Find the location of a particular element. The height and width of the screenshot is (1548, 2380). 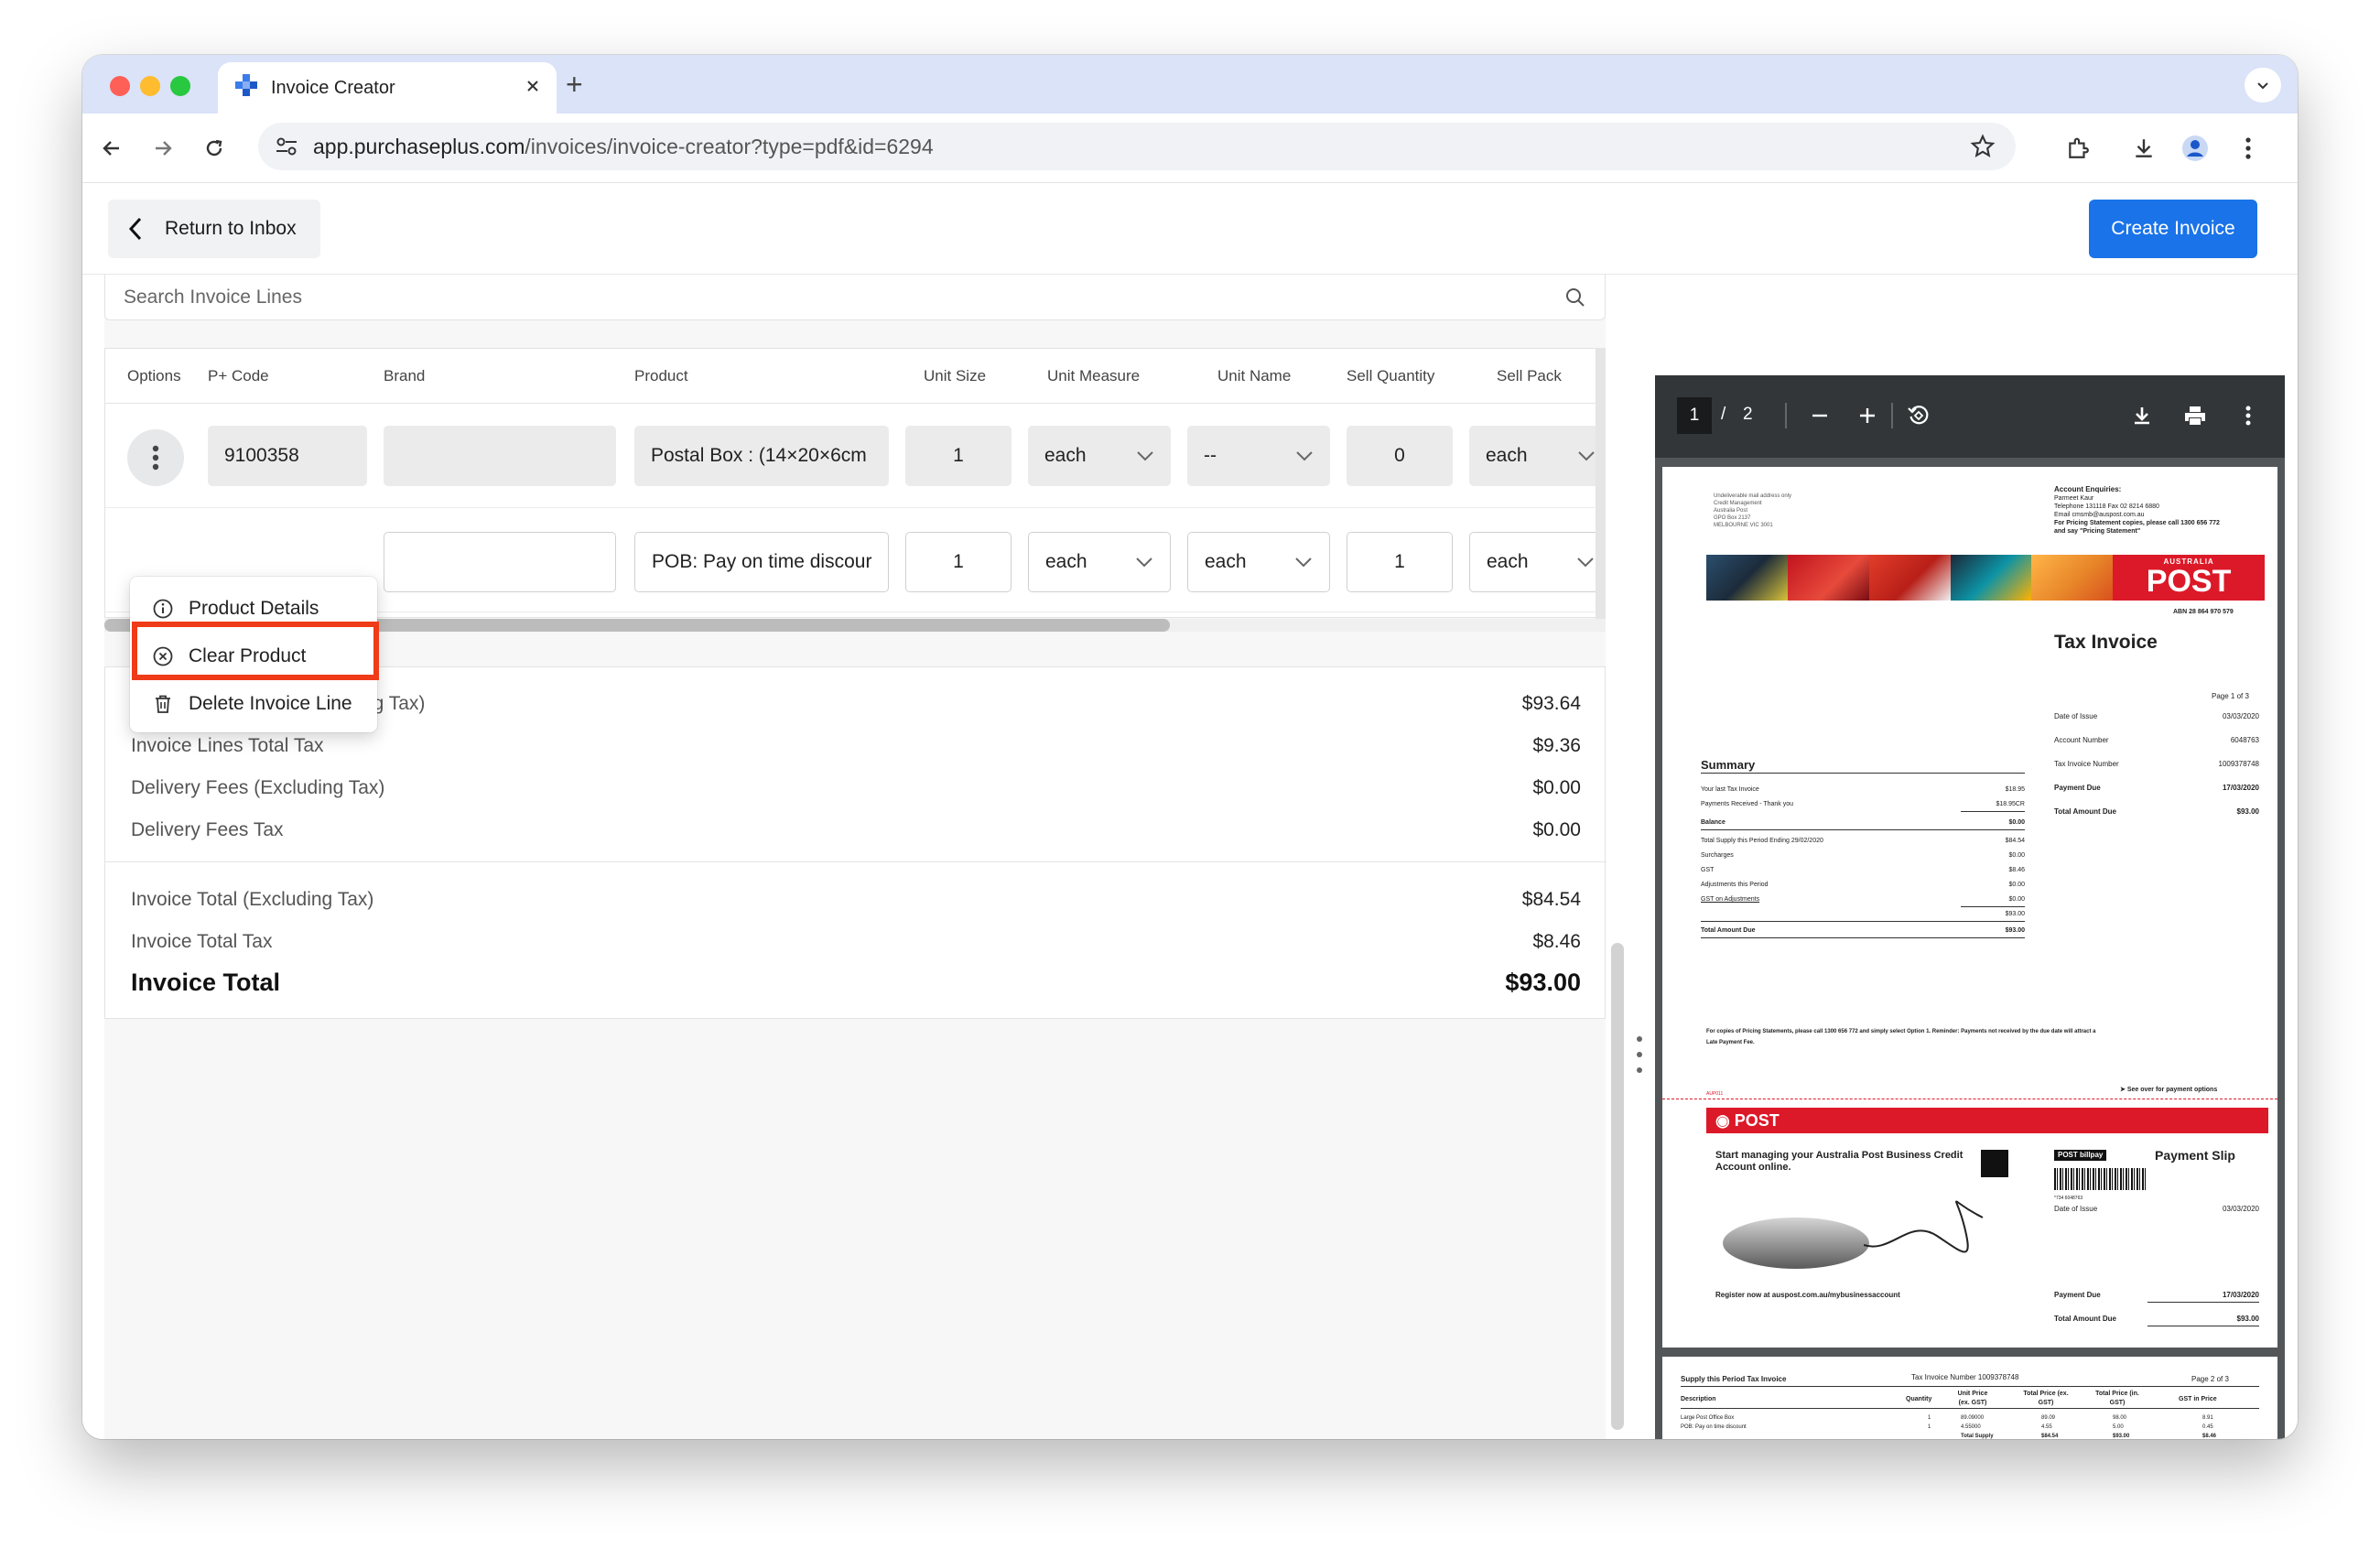

column-header: Options is located at coordinates (154, 375).